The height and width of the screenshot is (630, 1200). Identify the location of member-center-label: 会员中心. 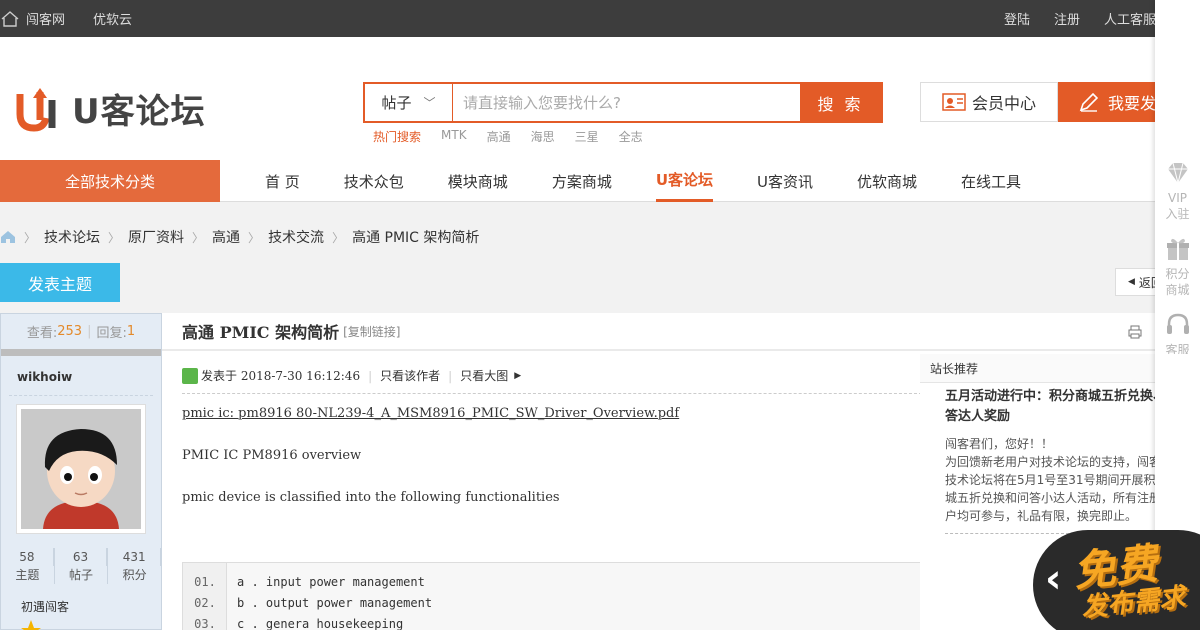
(1003, 103).